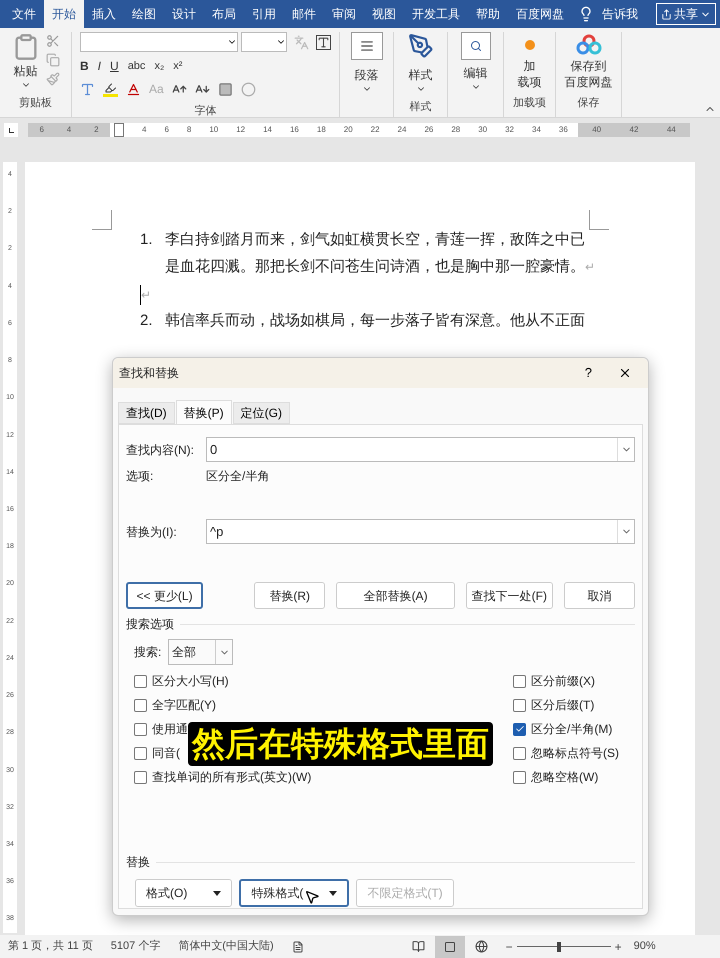  Describe the element at coordinates (64, 14) in the screenshot. I see `ribbon-tab: 开始` at that location.